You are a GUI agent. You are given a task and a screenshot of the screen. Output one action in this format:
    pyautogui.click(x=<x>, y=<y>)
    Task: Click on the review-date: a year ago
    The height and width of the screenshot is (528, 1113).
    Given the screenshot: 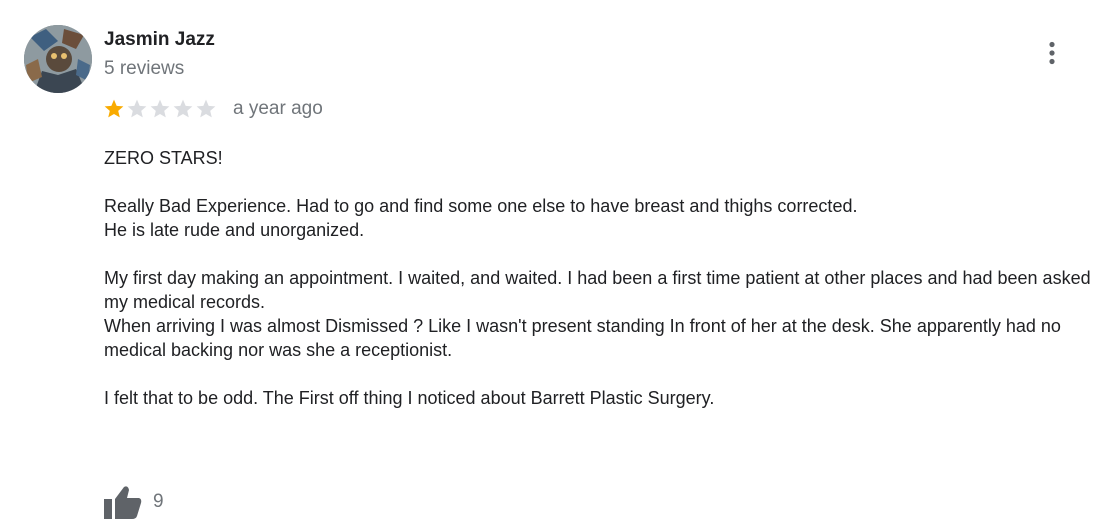 What is the action you would take?
    pyautogui.click(x=278, y=108)
    